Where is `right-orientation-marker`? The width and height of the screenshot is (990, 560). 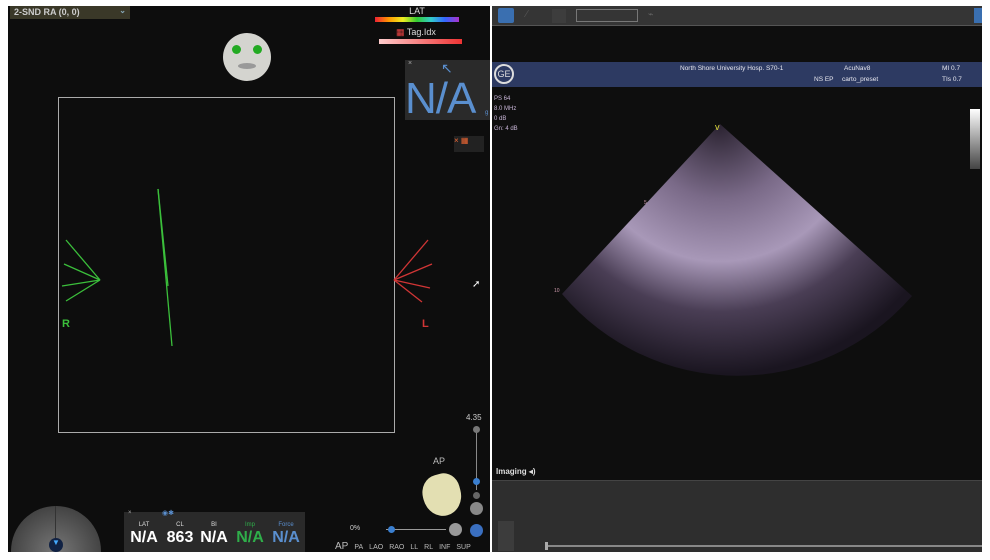 right-orientation-marker is located at coordinates (81, 270).